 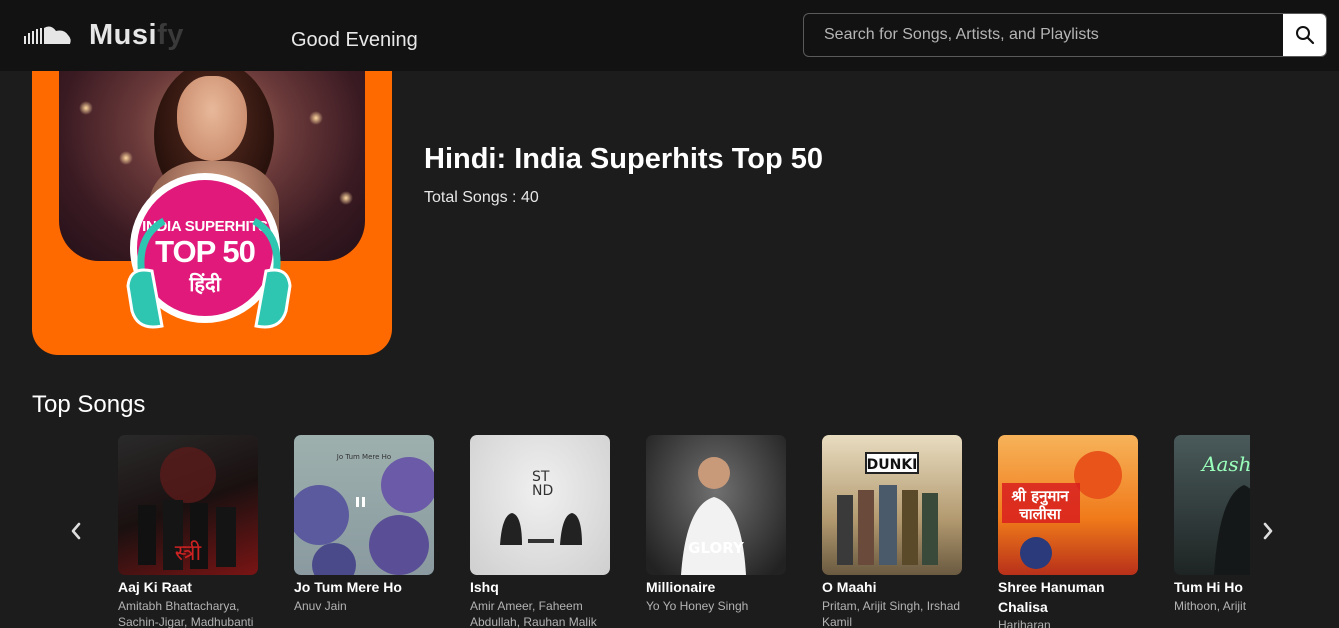 What do you see at coordinates (348, 587) in the screenshot?
I see `song-title: Jo Tum Mere Ho` at bounding box center [348, 587].